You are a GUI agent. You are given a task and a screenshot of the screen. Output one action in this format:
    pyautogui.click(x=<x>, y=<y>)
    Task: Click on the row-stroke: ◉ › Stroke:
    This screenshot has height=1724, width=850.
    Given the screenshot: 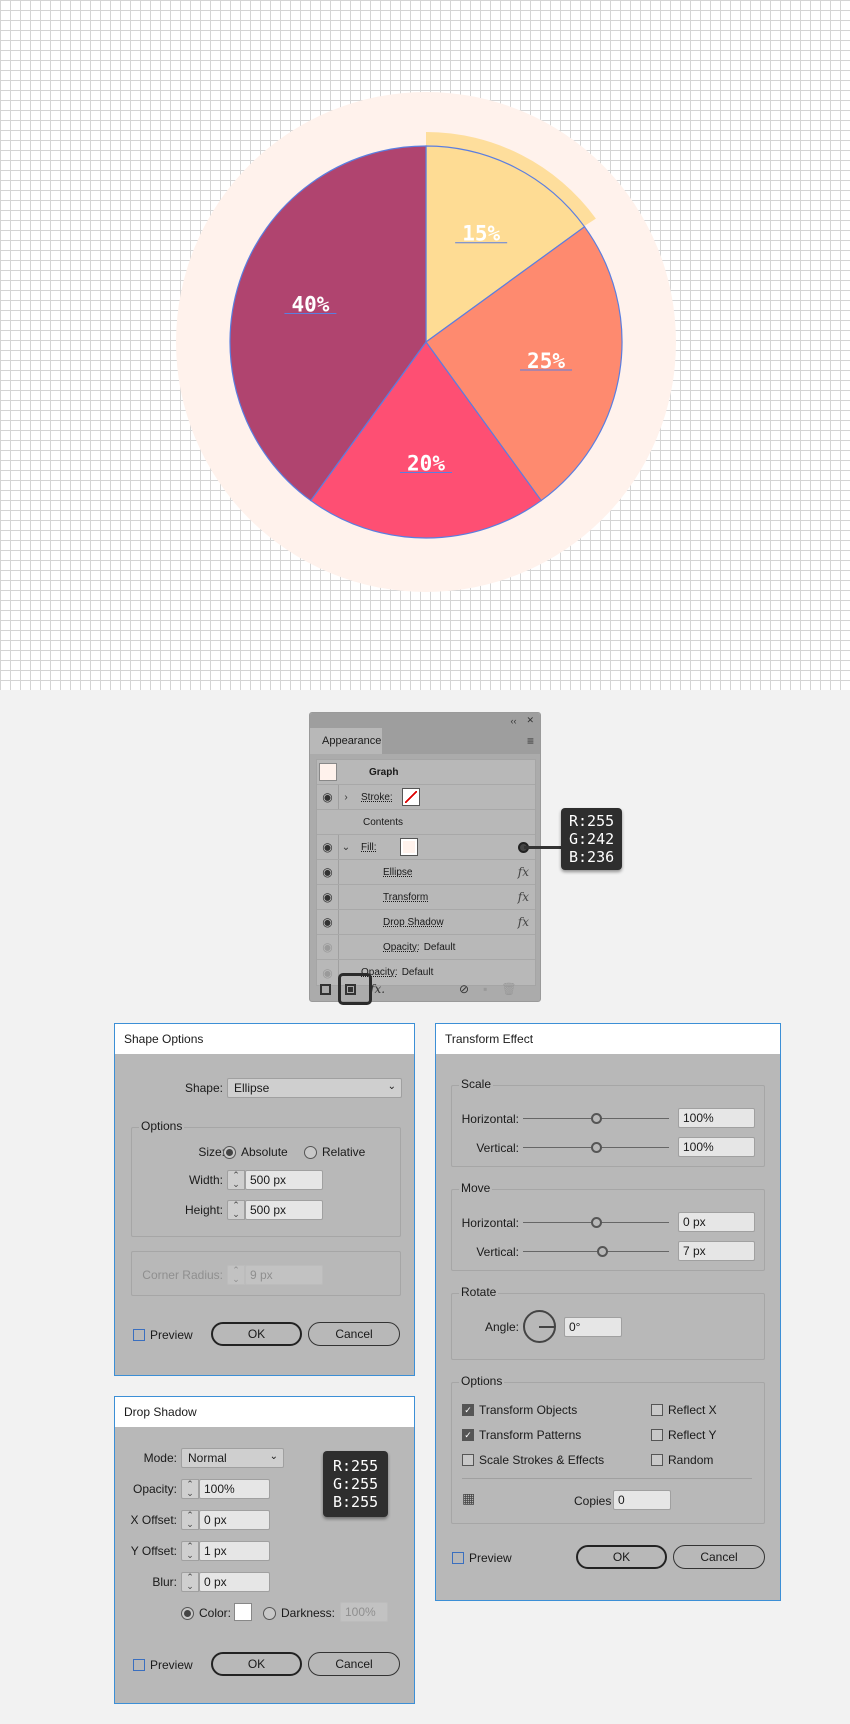 What is the action you would take?
    pyautogui.click(x=426, y=797)
    